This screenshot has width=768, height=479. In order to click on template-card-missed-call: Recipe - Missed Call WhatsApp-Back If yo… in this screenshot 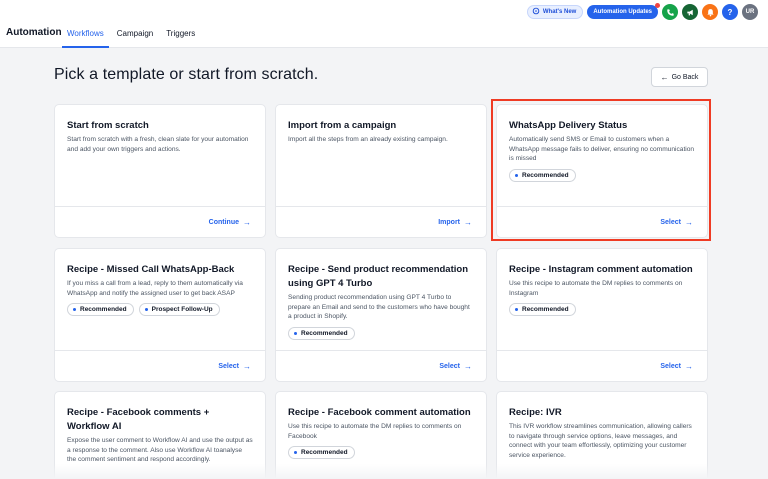, I will do `click(160, 315)`.